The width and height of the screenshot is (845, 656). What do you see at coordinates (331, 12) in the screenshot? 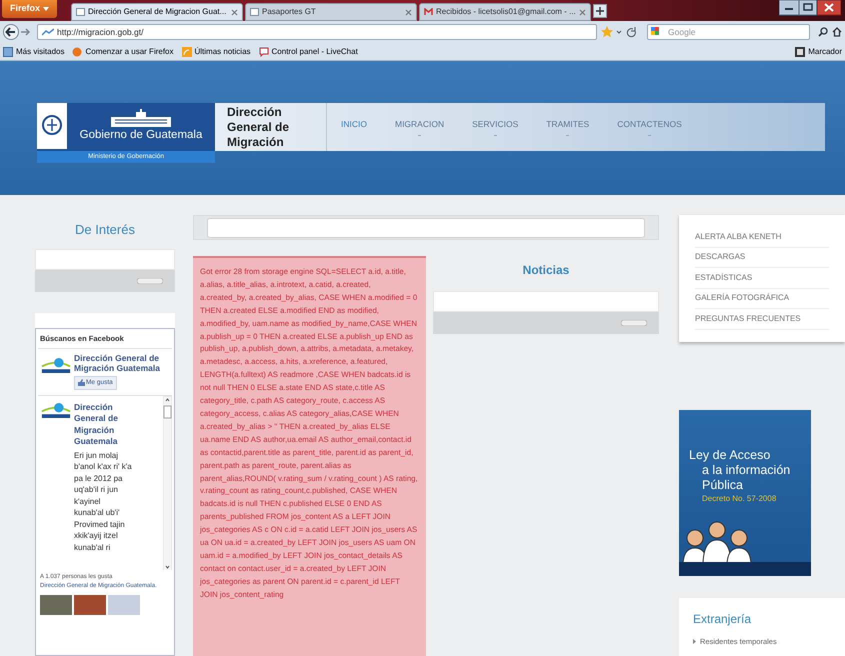
I see `browser-tab: Pasaportes GT` at bounding box center [331, 12].